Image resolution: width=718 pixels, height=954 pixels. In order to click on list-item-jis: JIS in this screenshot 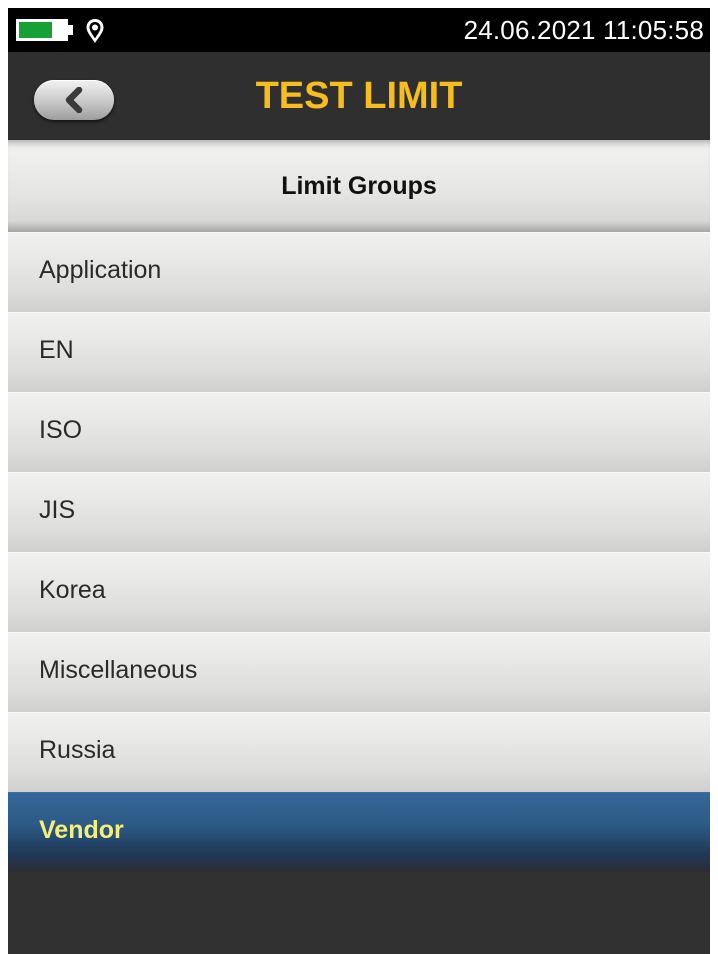, I will do `click(359, 512)`.